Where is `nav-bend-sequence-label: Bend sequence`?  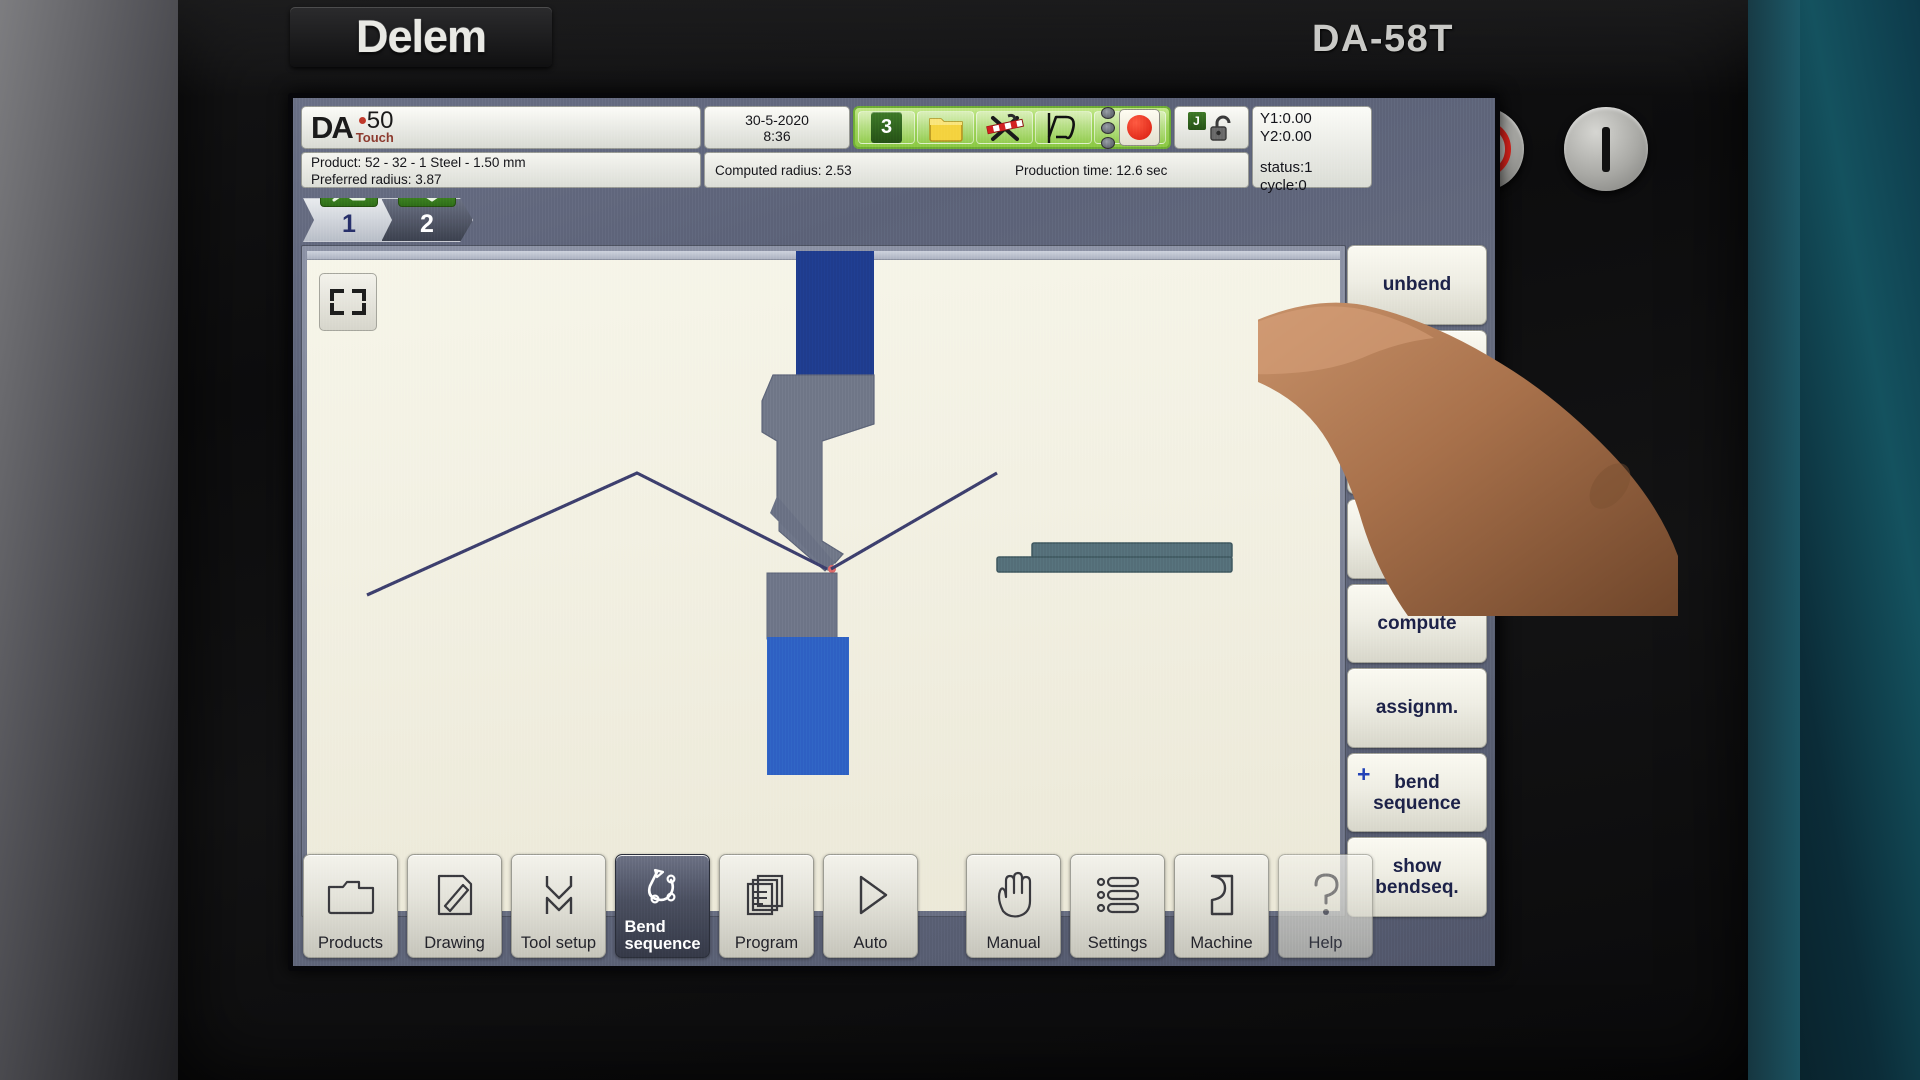 nav-bend-sequence-label: Bend sequence is located at coordinates (662, 935).